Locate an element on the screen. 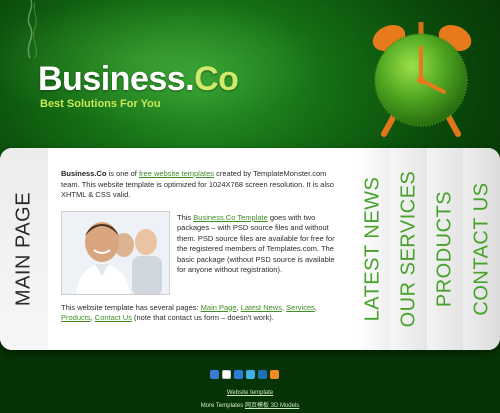 The width and height of the screenshot is (500, 413). site-logo: Business.Co is located at coordinates (138, 79).